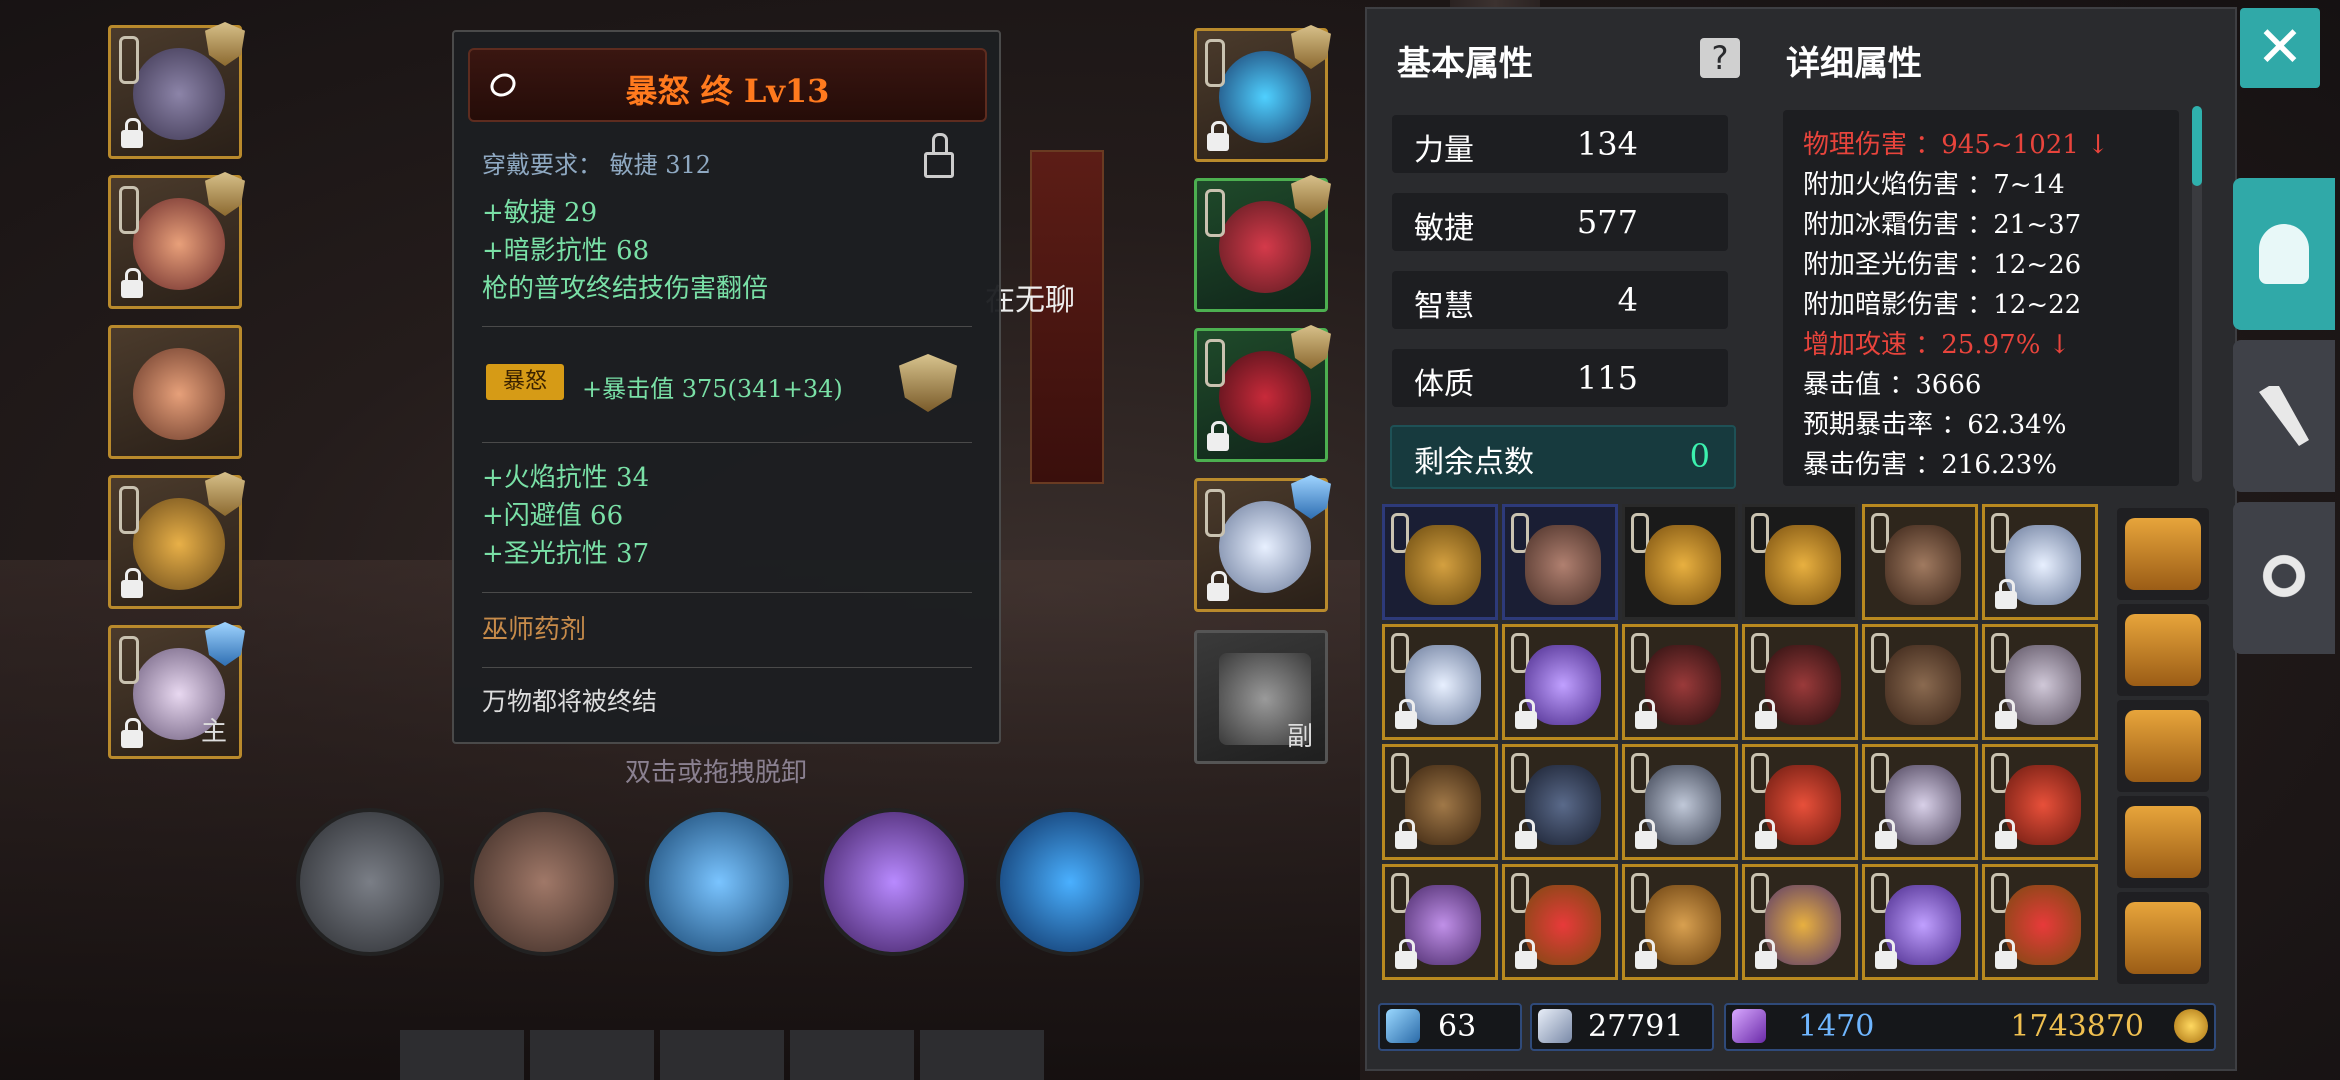 This screenshot has width=2340, height=1080. Describe the element at coordinates (1607, 222) in the screenshot. I see `stat-value: 577` at that location.